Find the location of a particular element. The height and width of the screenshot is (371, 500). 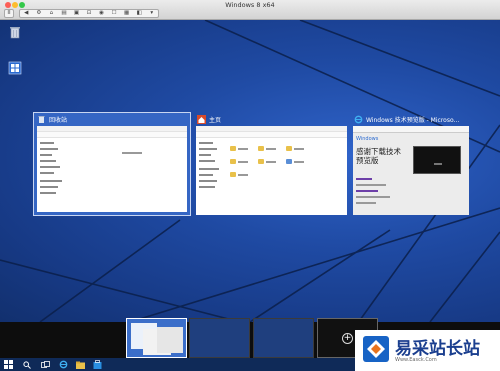

watermark-subtext: Www.Easck.Com is located at coordinates (416, 360).